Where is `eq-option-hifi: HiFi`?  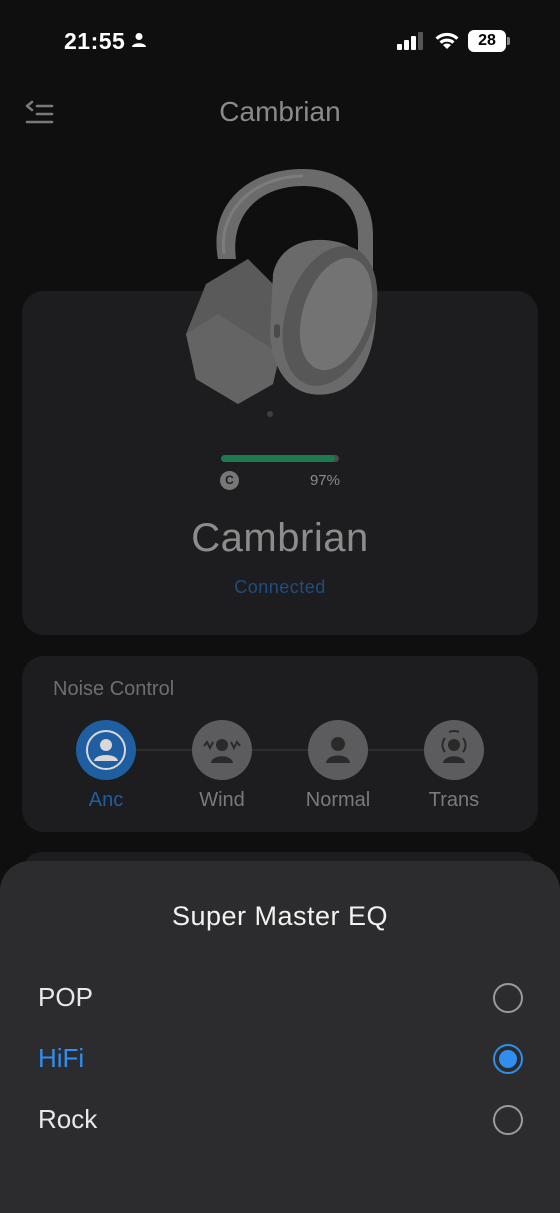
eq-option-hifi: HiFi is located at coordinates (280, 1058).